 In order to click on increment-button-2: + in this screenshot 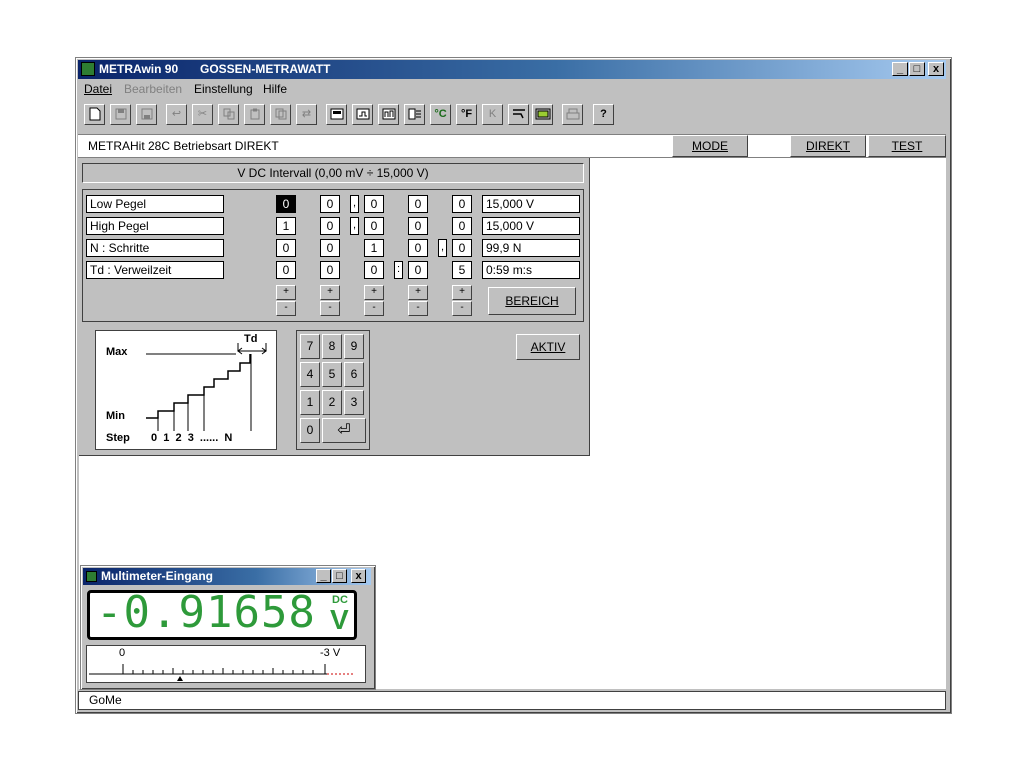, I will do `click(330, 292)`.